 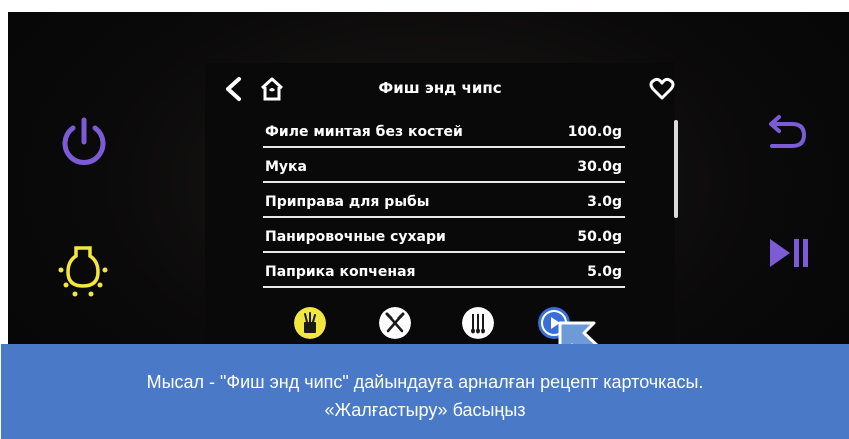 I want to click on ingredient-name: Паприка копченая, so click(x=340, y=272).